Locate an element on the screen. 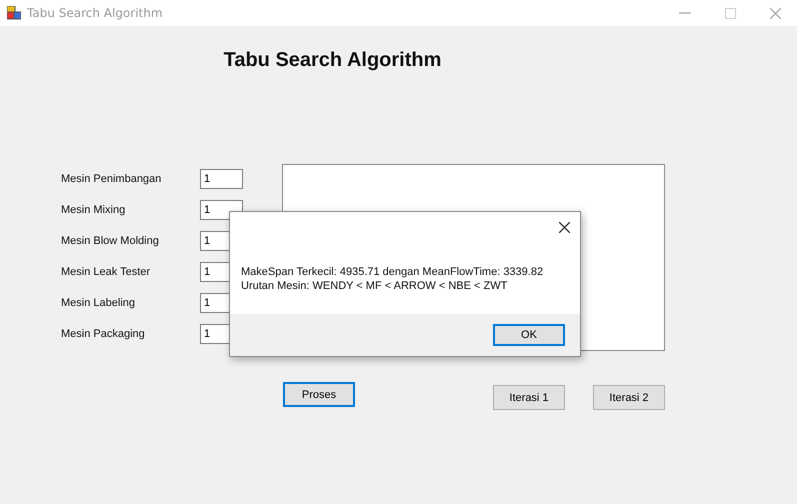  form-heading: Tabu Search Algorithm is located at coordinates (333, 61).